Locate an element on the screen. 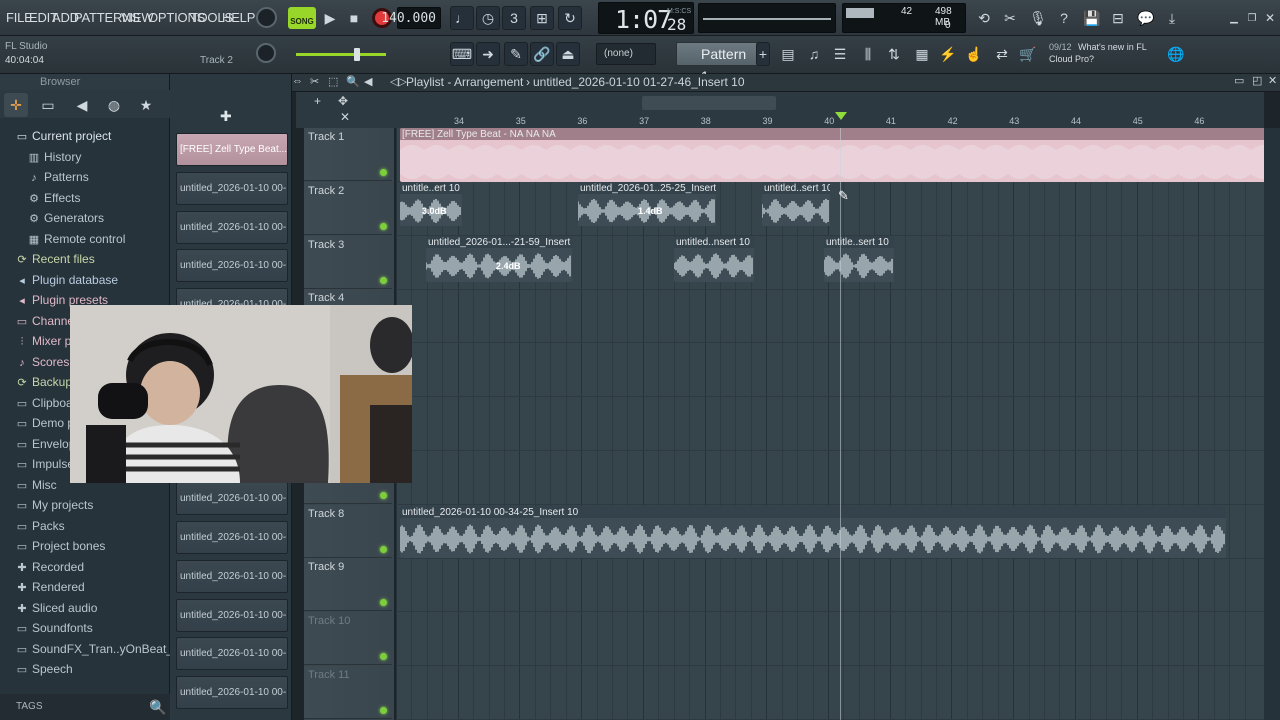  tempo-display: 140.000 is located at coordinates (411, 18).